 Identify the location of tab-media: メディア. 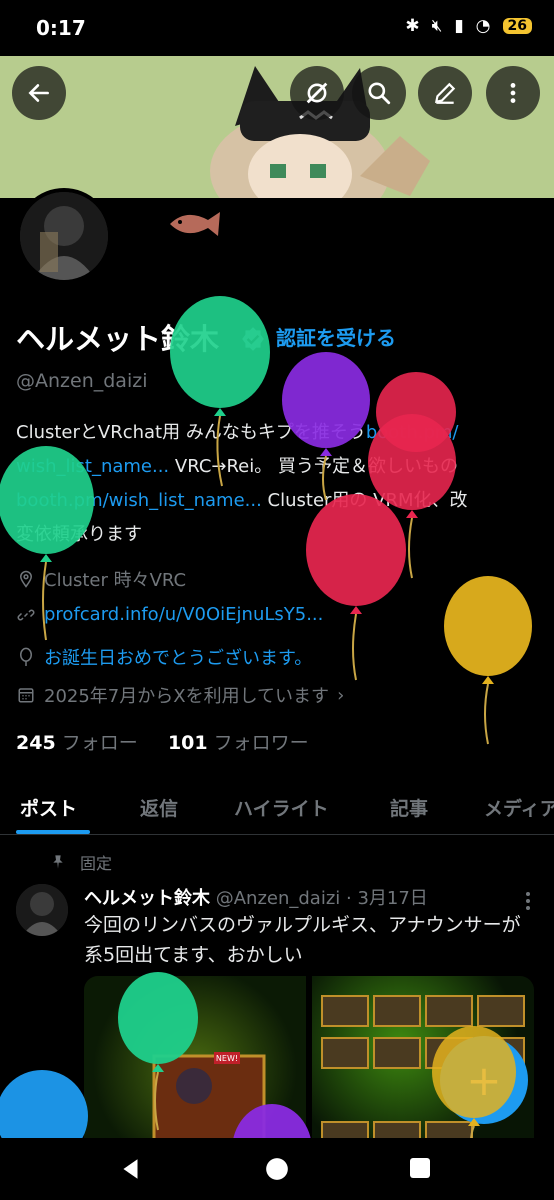
(519, 807).